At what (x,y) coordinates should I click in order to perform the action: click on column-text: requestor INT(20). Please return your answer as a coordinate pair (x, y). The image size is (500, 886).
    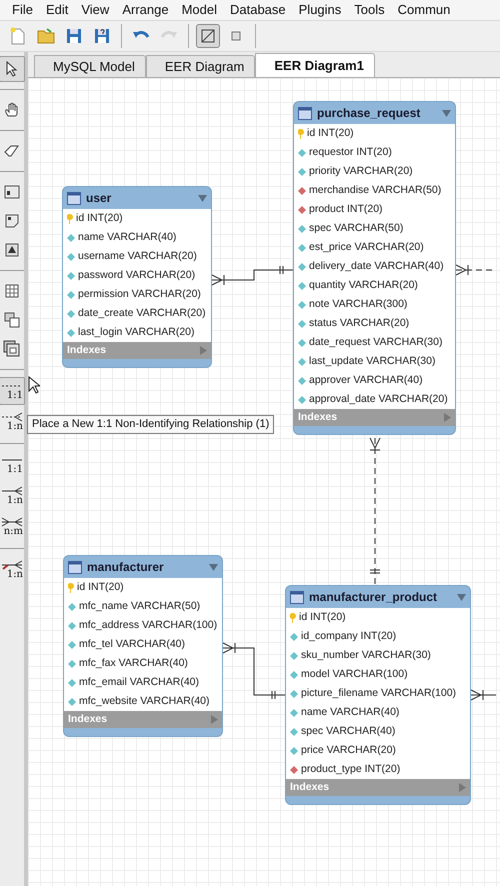
    Looking at the image, I should click on (350, 152).